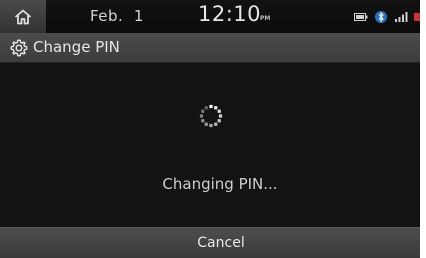 The height and width of the screenshot is (258, 426). What do you see at coordinates (265, 18) in the screenshot?
I see `status-ampm: PM` at bounding box center [265, 18].